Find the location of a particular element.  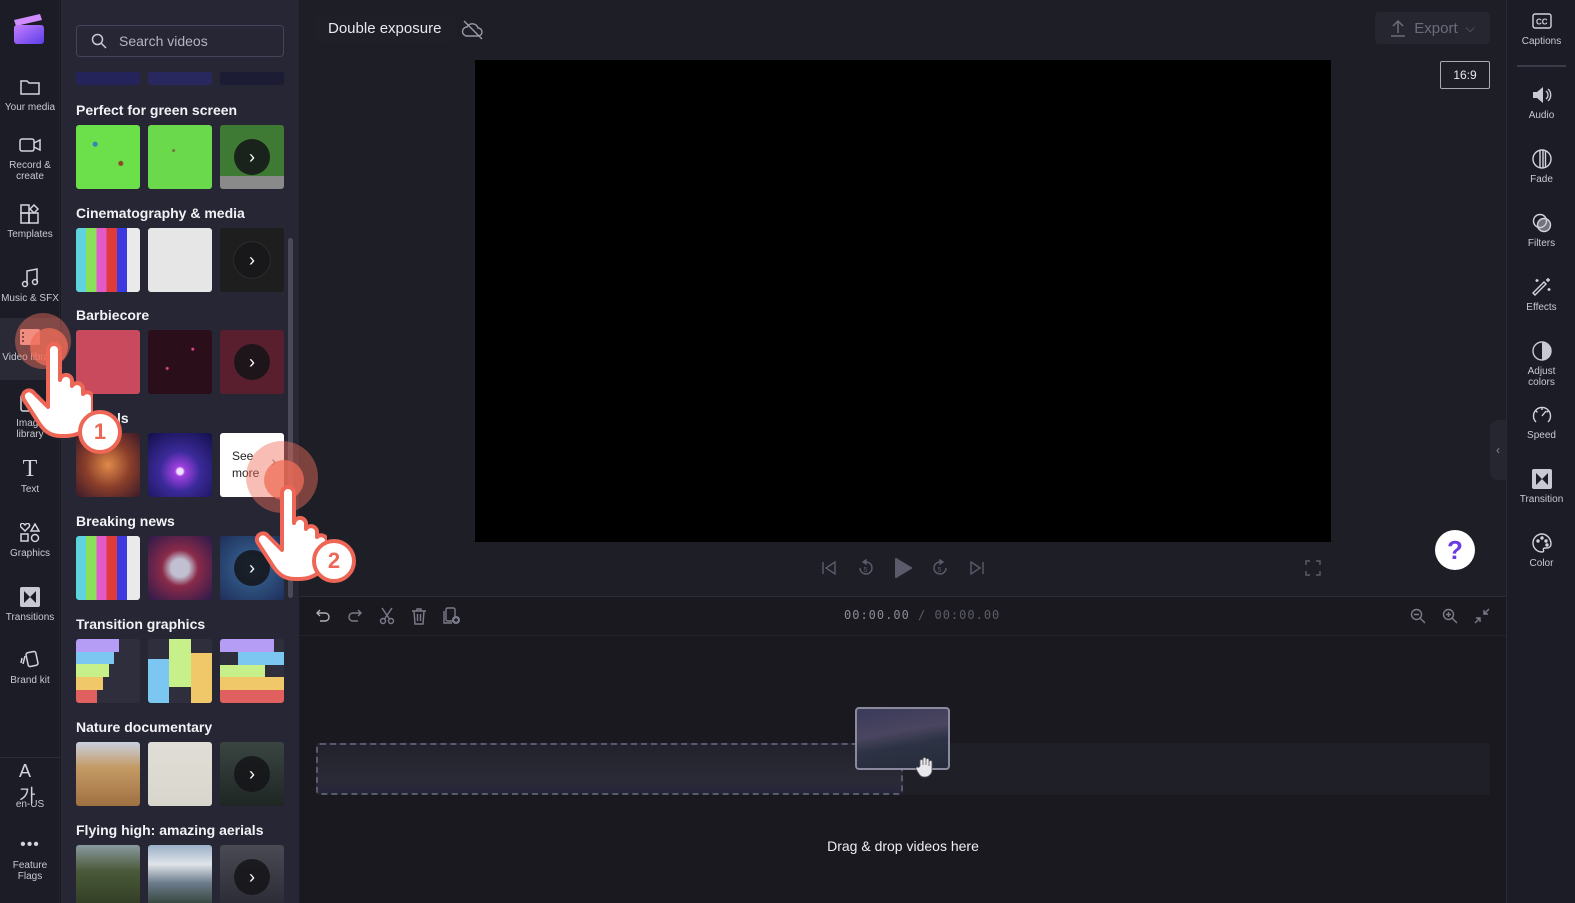

collapse-panel-button: ‹ is located at coordinates (1498, 450).